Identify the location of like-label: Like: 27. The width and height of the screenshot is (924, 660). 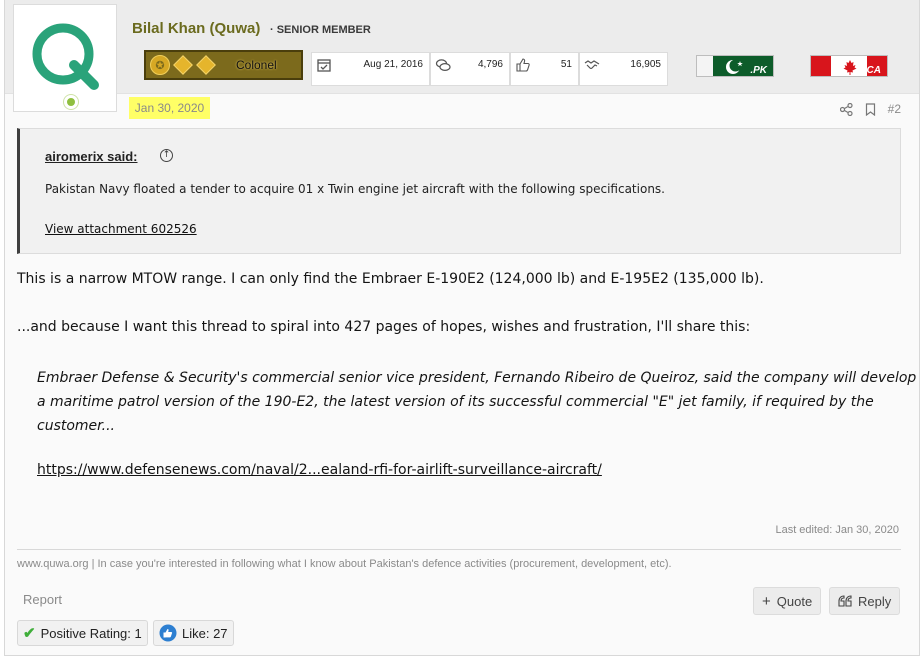
(205, 633).